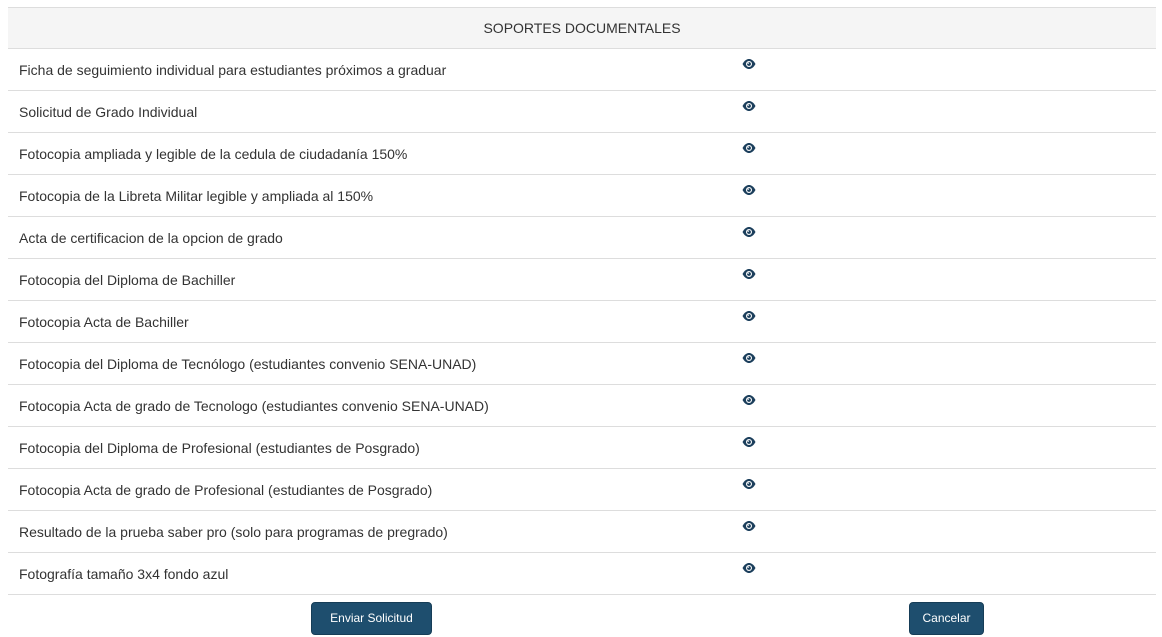 The image size is (1162, 637). What do you see at coordinates (370, 573) in the screenshot?
I see `document-name: Fotografía tamaño 3x4 fondo azul` at bounding box center [370, 573].